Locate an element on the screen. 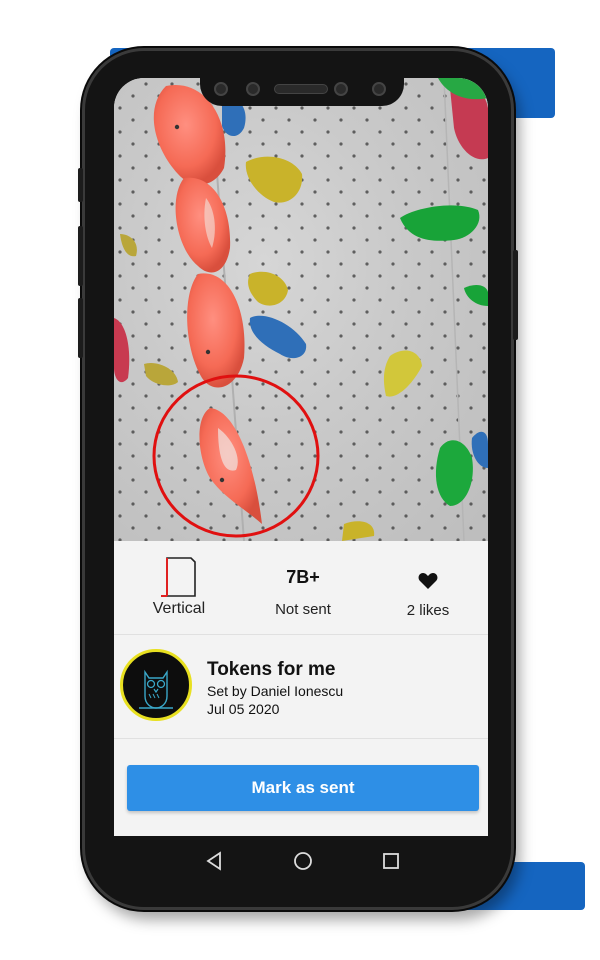  wall-type-label: Vertical is located at coordinates (179, 608).